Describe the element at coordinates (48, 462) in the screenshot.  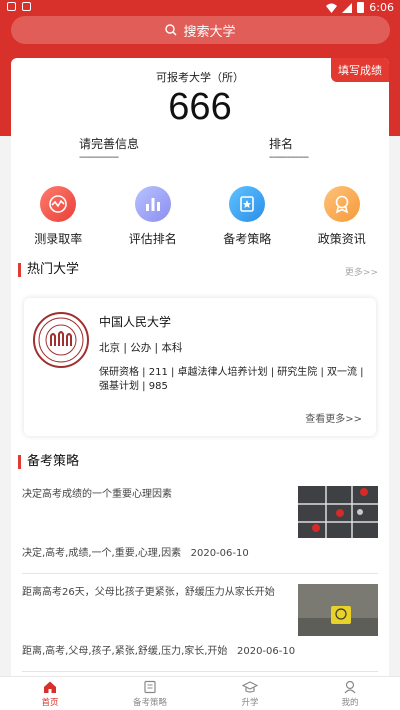
I see `strategy-section-title: 备考策略` at that location.